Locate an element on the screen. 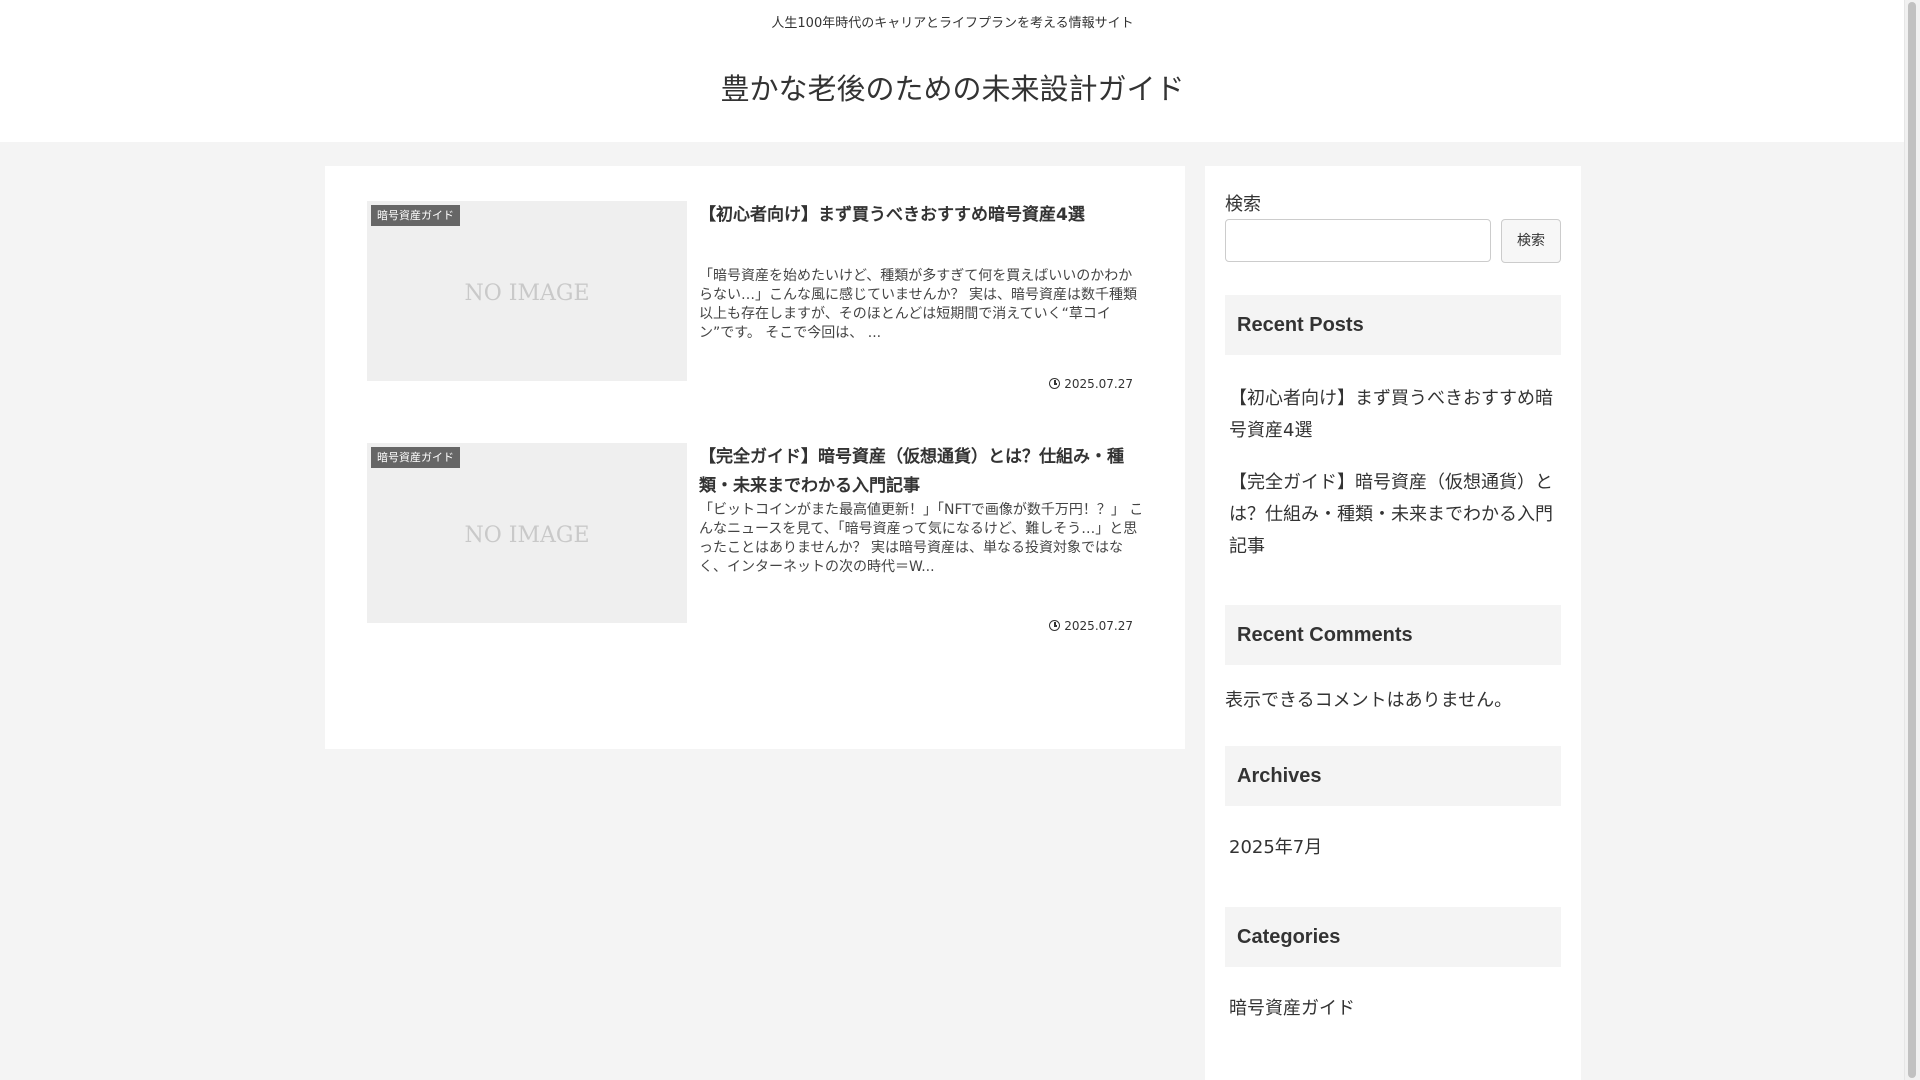 This screenshot has width=1920, height=1080. post-title: 【完全ガイド】暗号資産（仮想通貨）とは？仕組み・種類・未来までわかる入門記事 is located at coordinates (919, 472).